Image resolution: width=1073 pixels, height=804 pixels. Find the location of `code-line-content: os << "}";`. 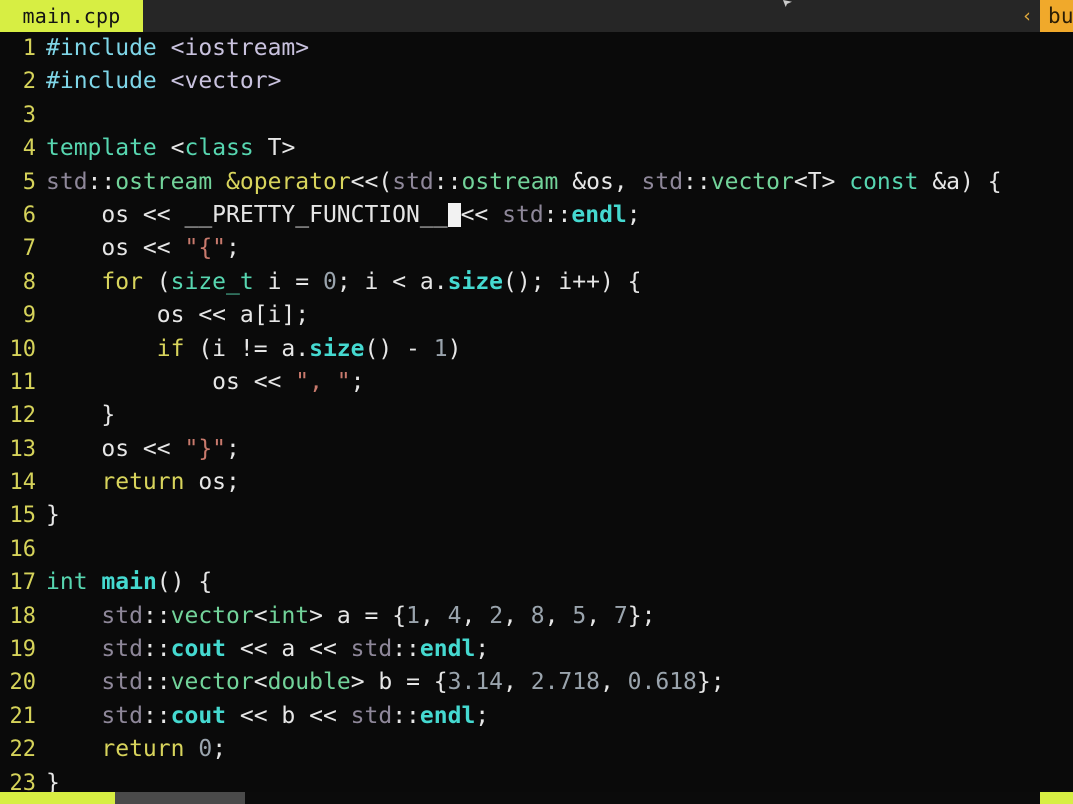

code-line-content: os << "}"; is located at coordinates (143, 449).